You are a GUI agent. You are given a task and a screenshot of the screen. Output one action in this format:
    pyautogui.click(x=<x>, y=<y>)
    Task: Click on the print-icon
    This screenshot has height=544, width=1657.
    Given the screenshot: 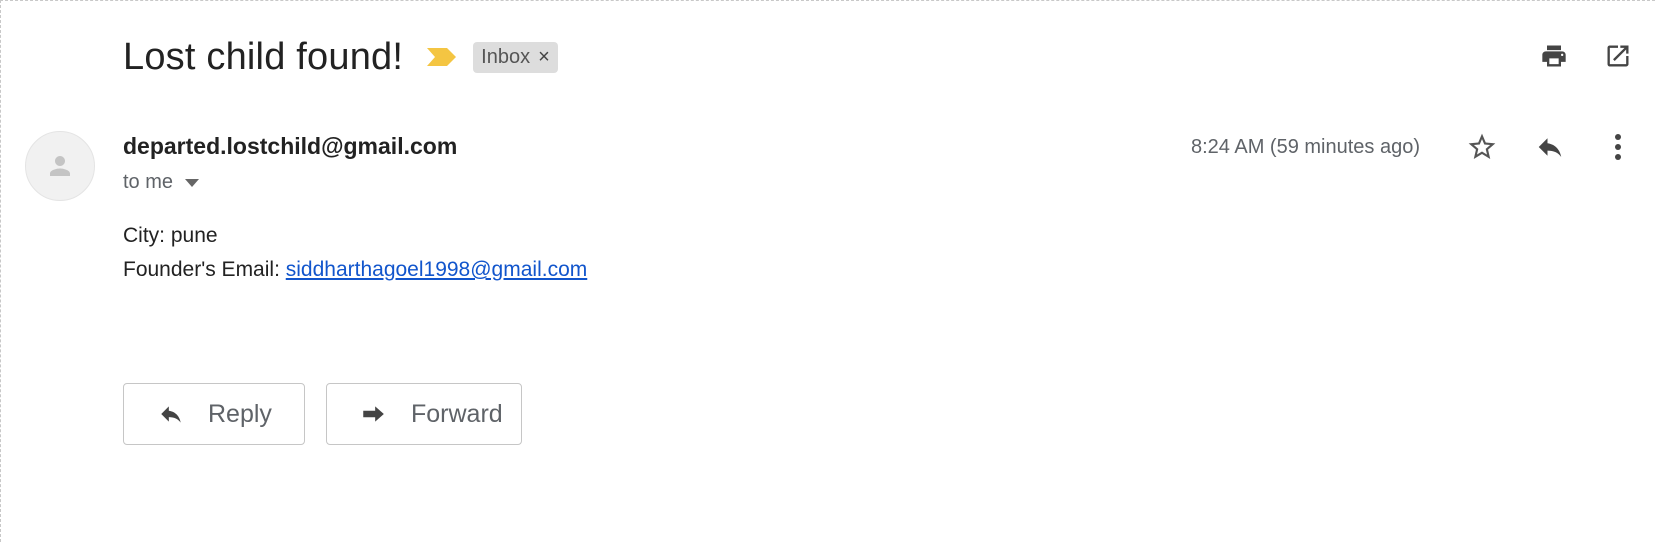 What is the action you would take?
    pyautogui.click(x=1554, y=56)
    